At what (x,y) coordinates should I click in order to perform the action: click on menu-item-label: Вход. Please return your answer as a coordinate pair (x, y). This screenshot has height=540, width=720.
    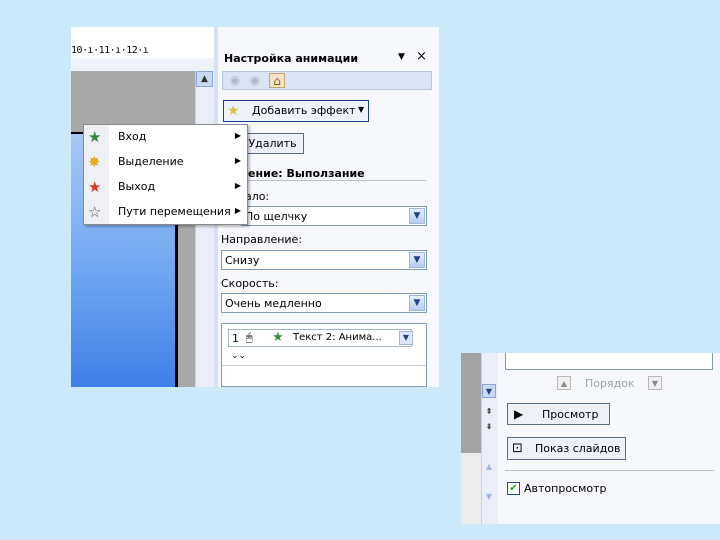
    Looking at the image, I should click on (132, 136).